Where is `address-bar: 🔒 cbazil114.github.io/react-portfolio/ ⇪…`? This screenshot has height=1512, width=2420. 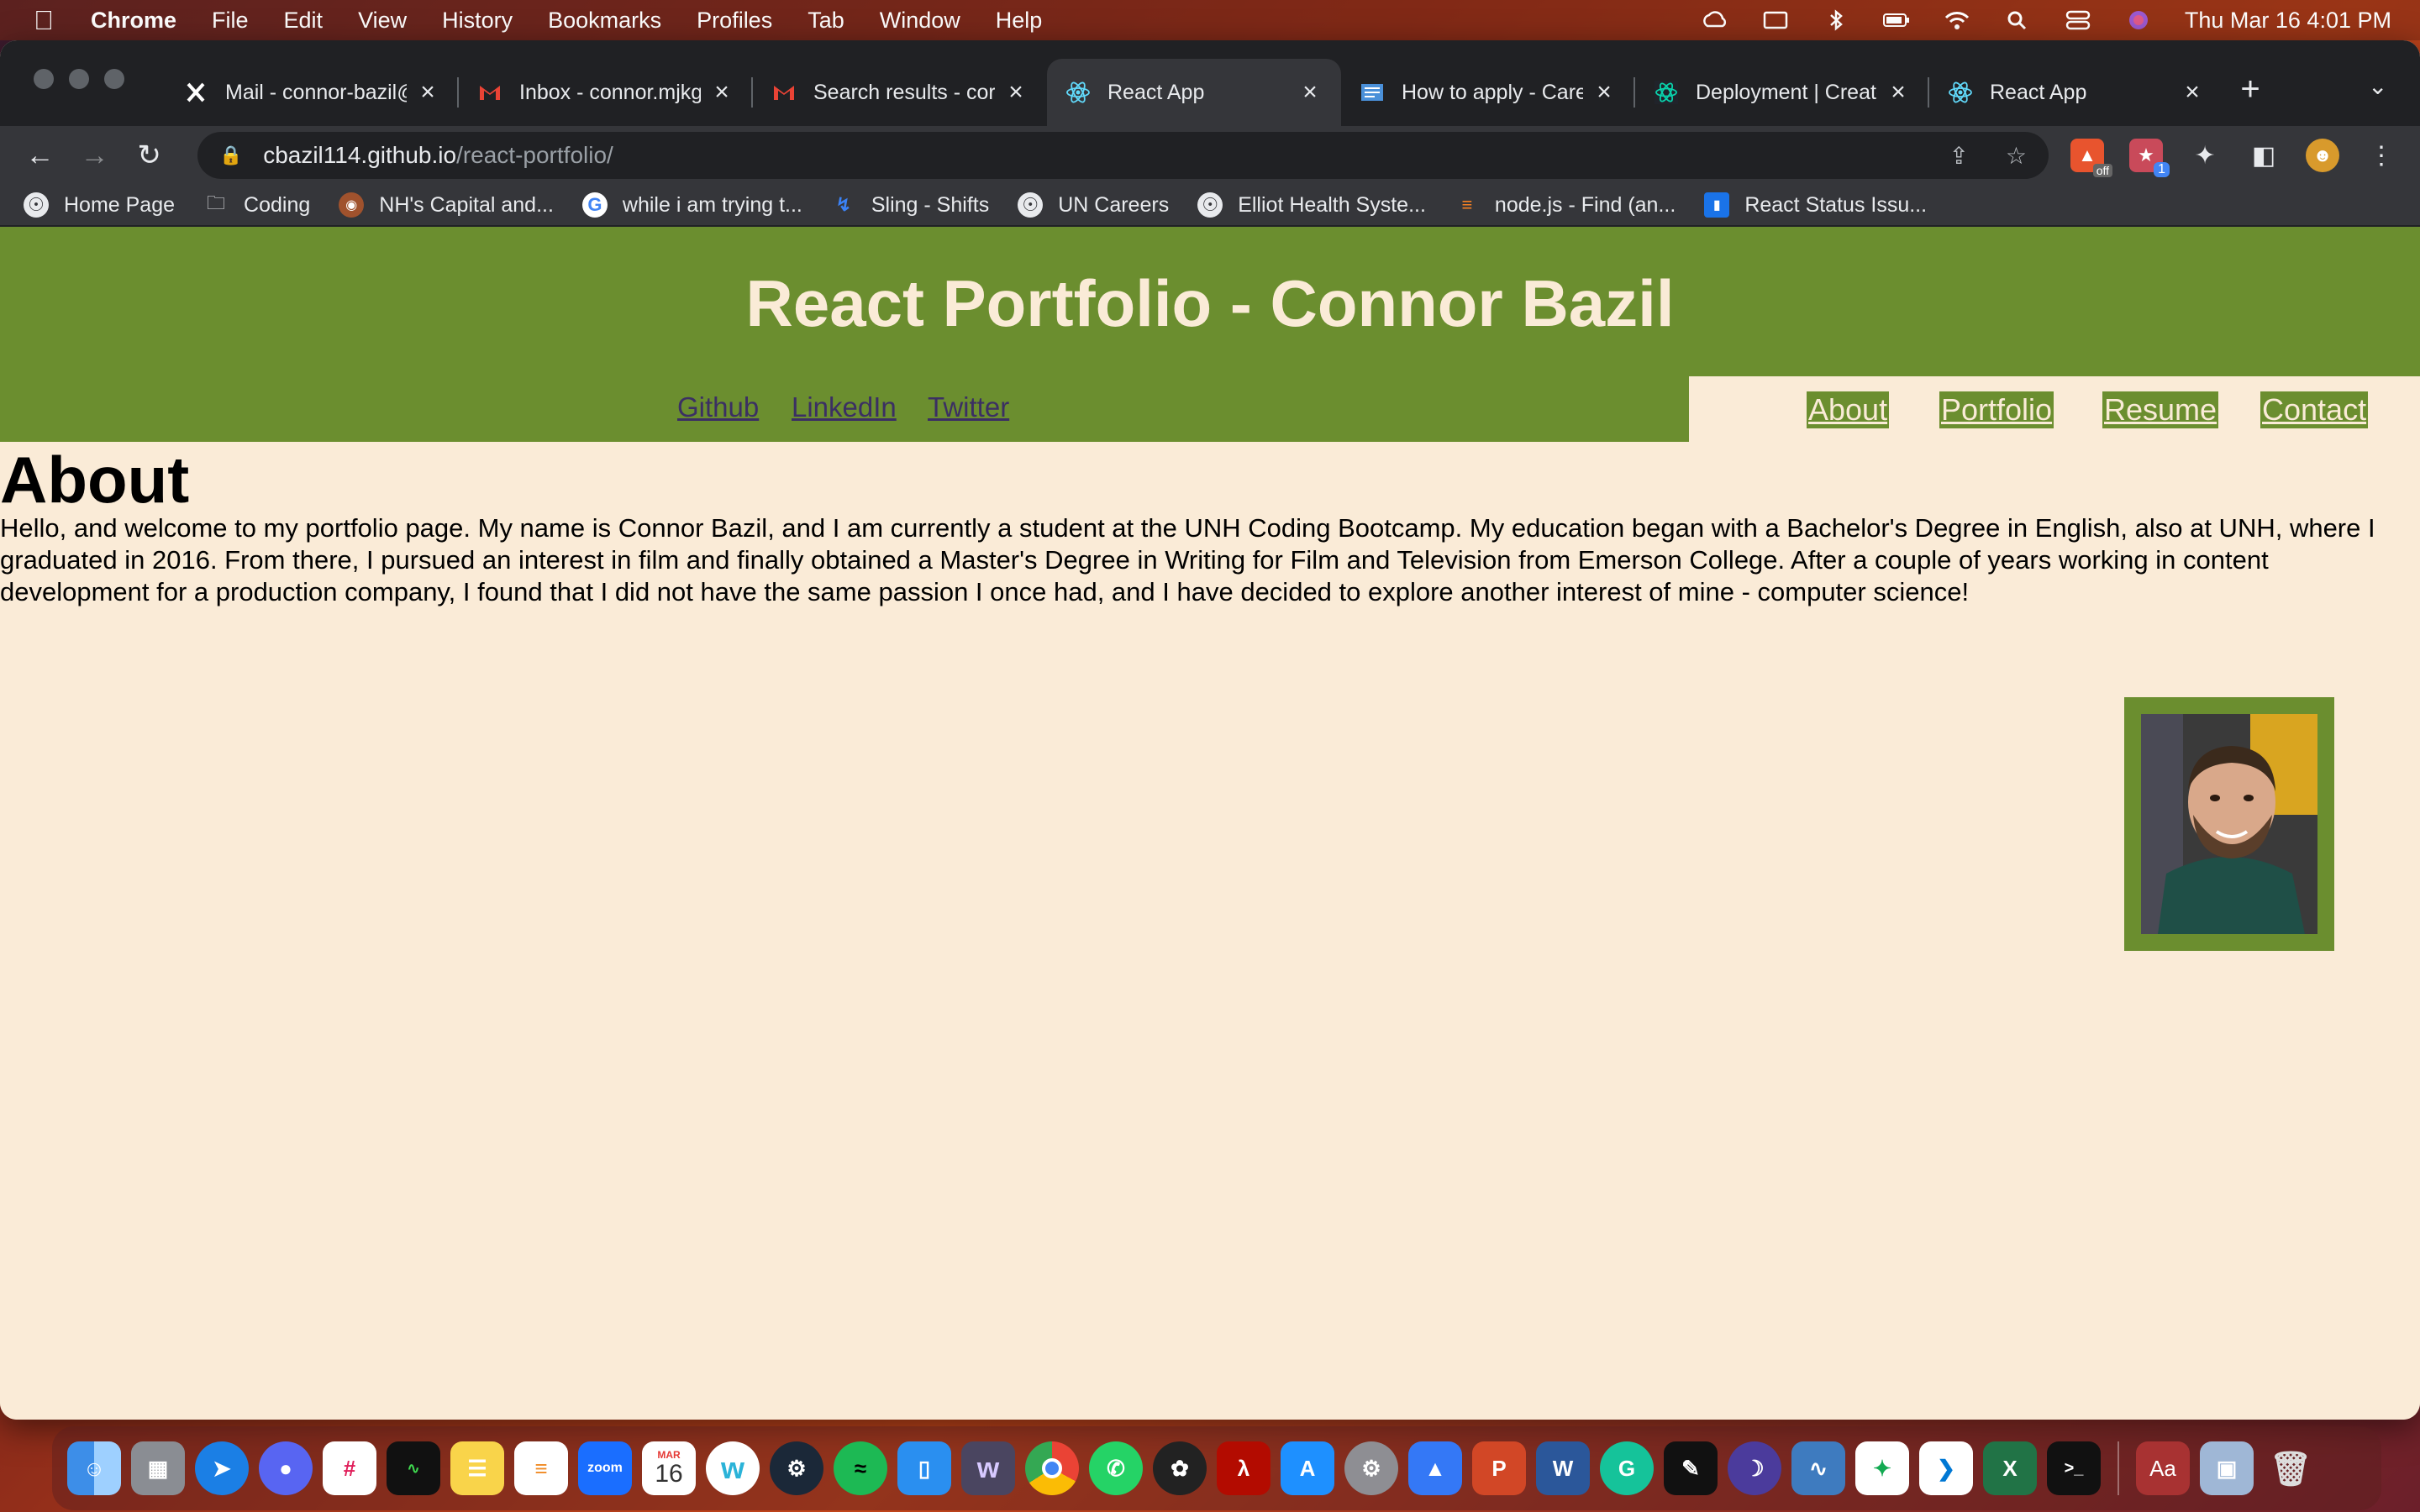
address-bar: 🔒 cbazil114.github.io/react-portfolio/ ⇪… is located at coordinates (1123, 155).